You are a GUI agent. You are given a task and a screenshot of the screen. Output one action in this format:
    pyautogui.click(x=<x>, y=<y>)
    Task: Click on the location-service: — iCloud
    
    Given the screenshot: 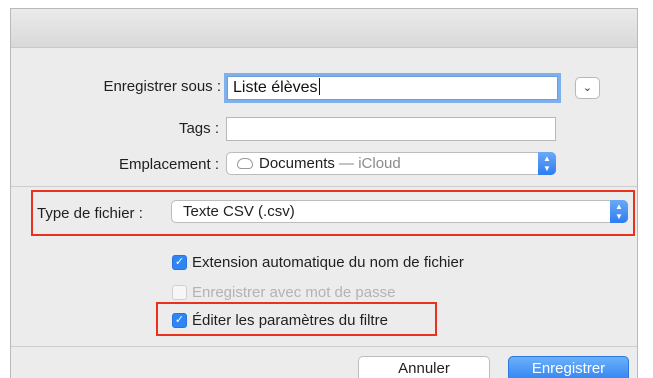 What is the action you would take?
    pyautogui.click(x=370, y=163)
    